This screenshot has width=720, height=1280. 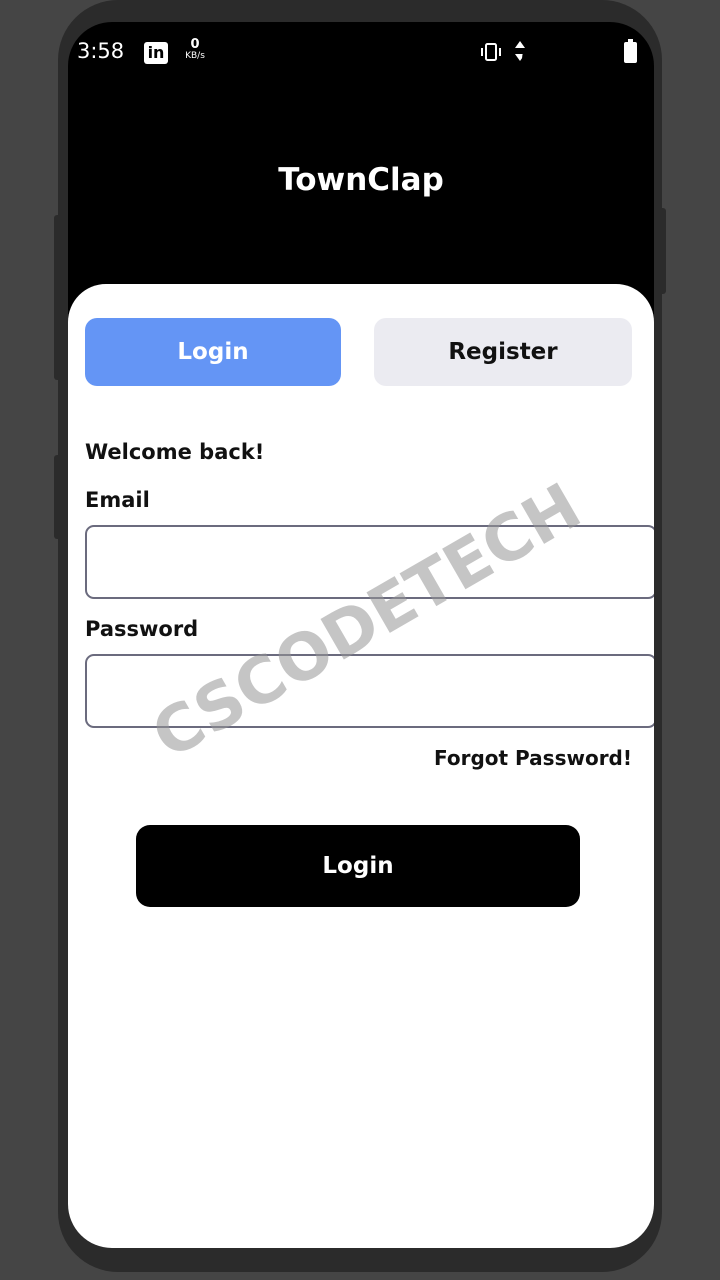 What do you see at coordinates (101, 51) in the screenshot?
I see `status-time: 3:58` at bounding box center [101, 51].